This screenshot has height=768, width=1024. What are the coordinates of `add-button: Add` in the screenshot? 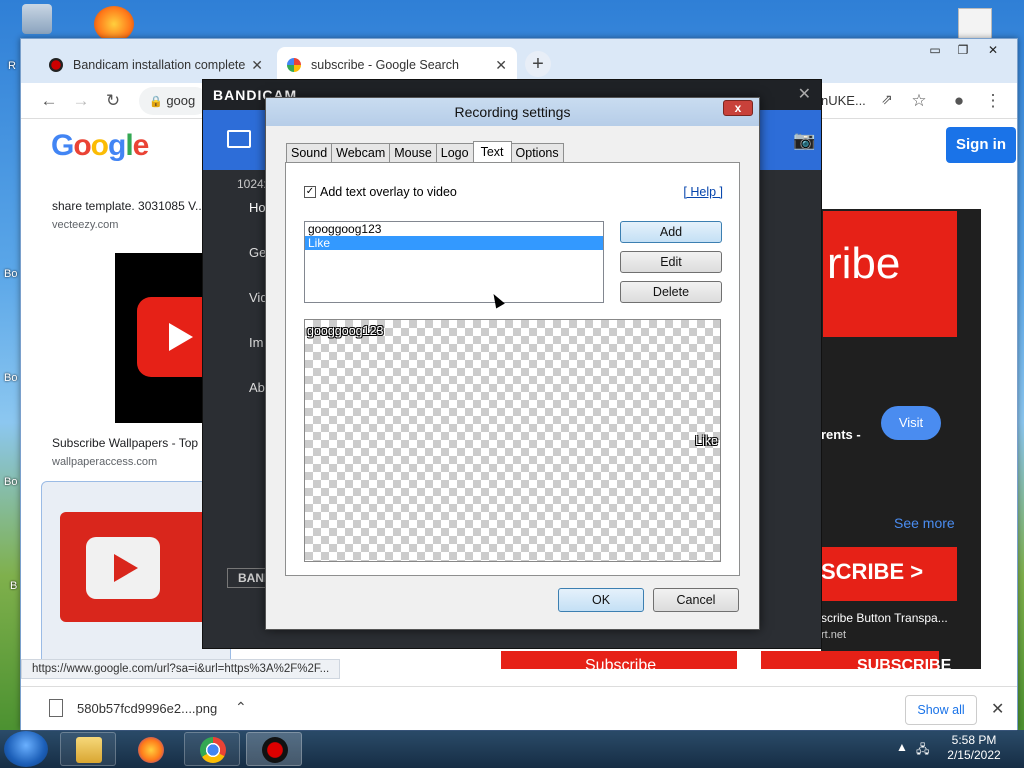 It's located at (671, 232).